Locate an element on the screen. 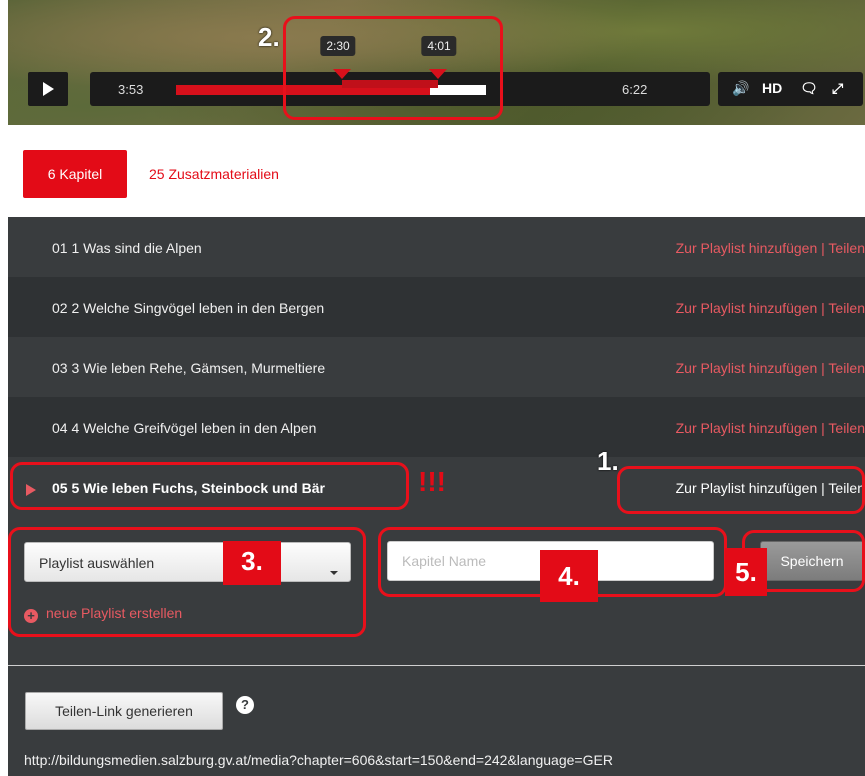  chat-icon: 🗨 is located at coordinates (809, 88).